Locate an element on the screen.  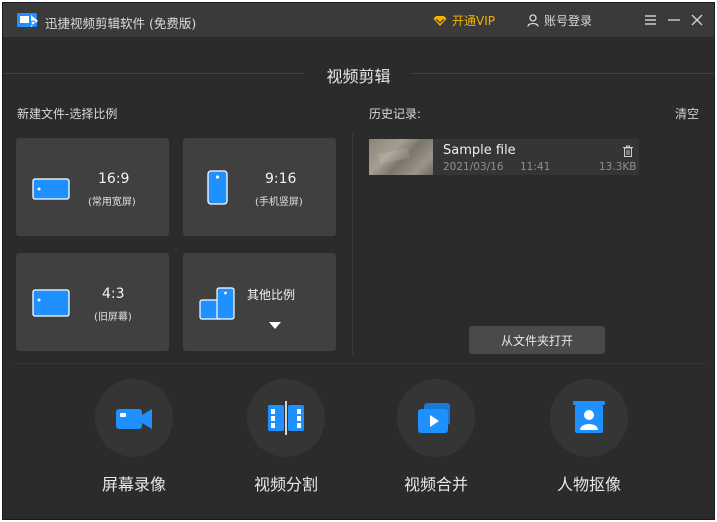
vertical-divider is located at coordinates (352, 244).